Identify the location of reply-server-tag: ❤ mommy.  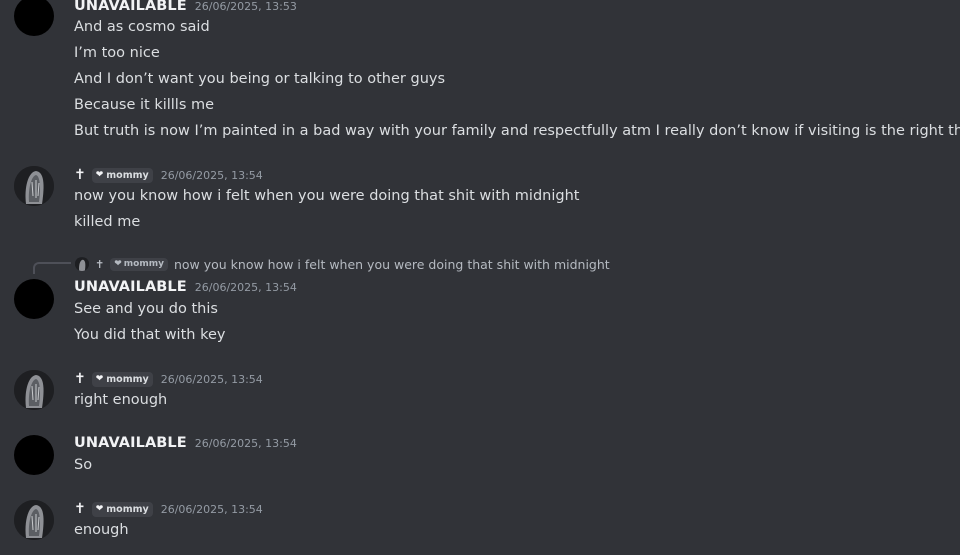
(139, 264).